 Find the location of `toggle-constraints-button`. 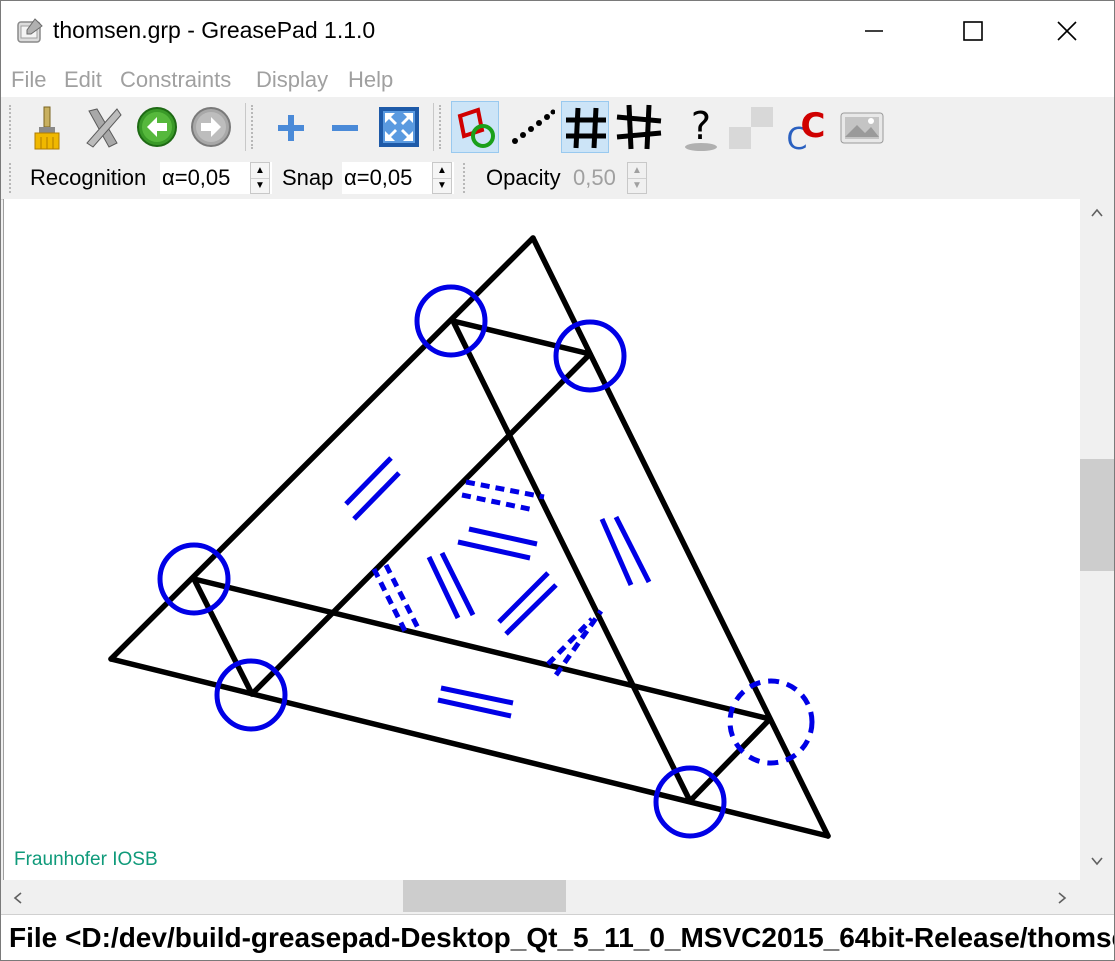

toggle-constraints-button is located at coordinates (475, 127).